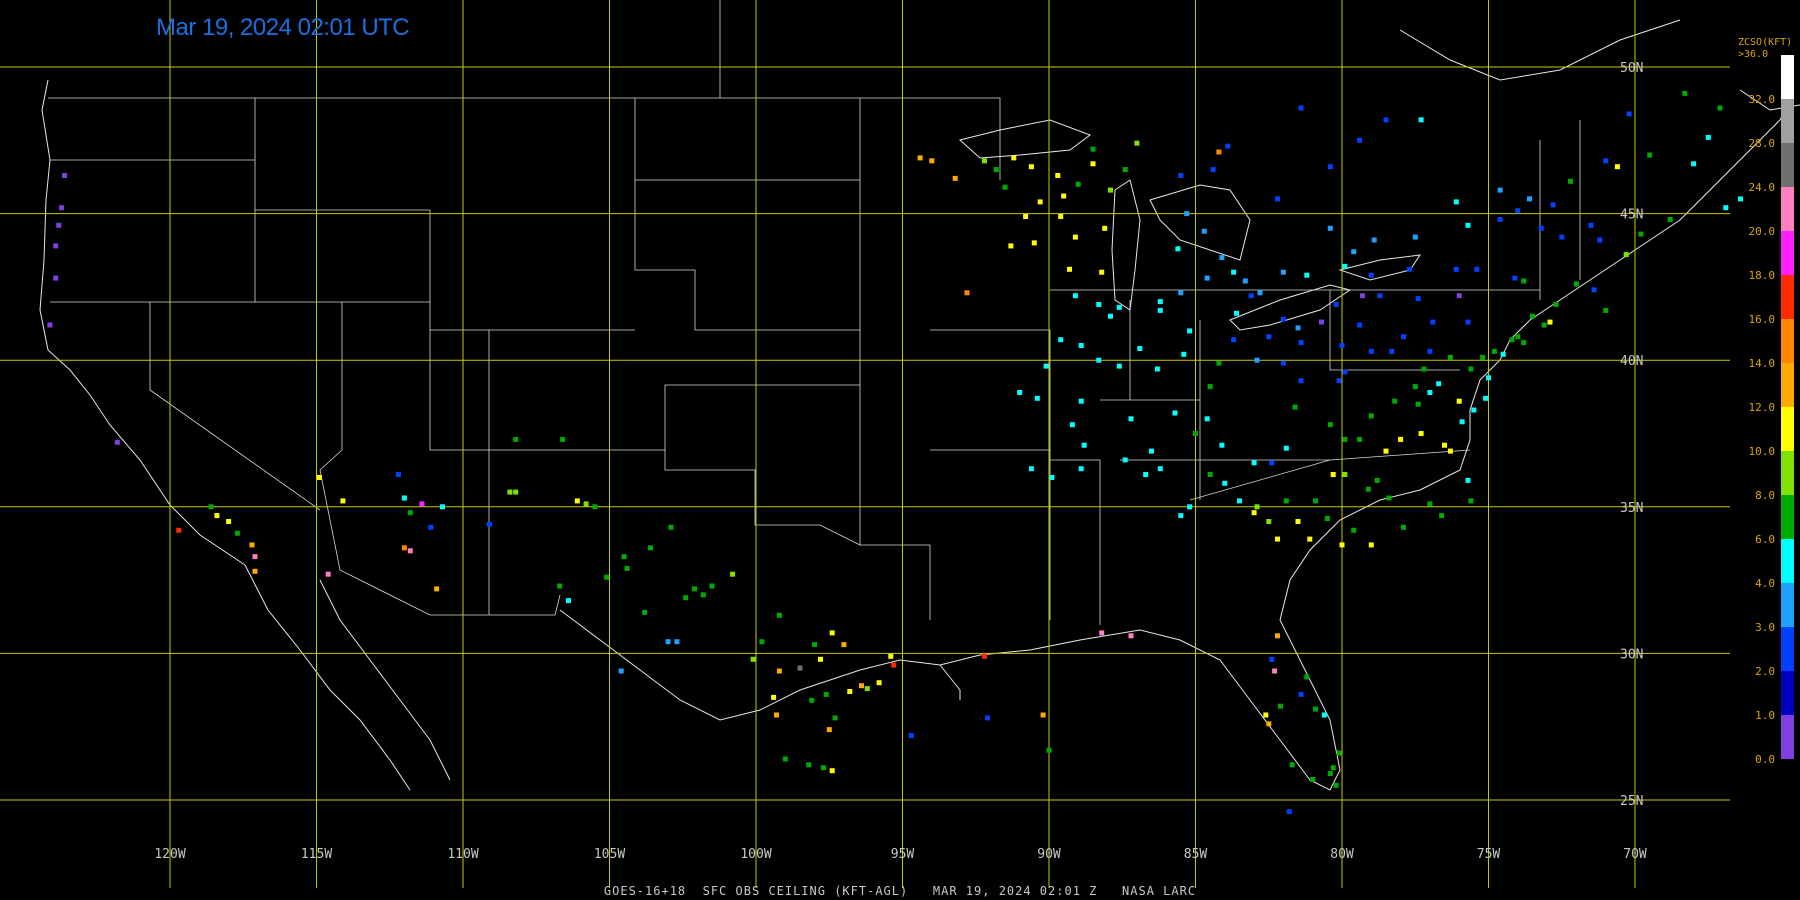  I want to click on lat-label: 40N, so click(1631, 361).